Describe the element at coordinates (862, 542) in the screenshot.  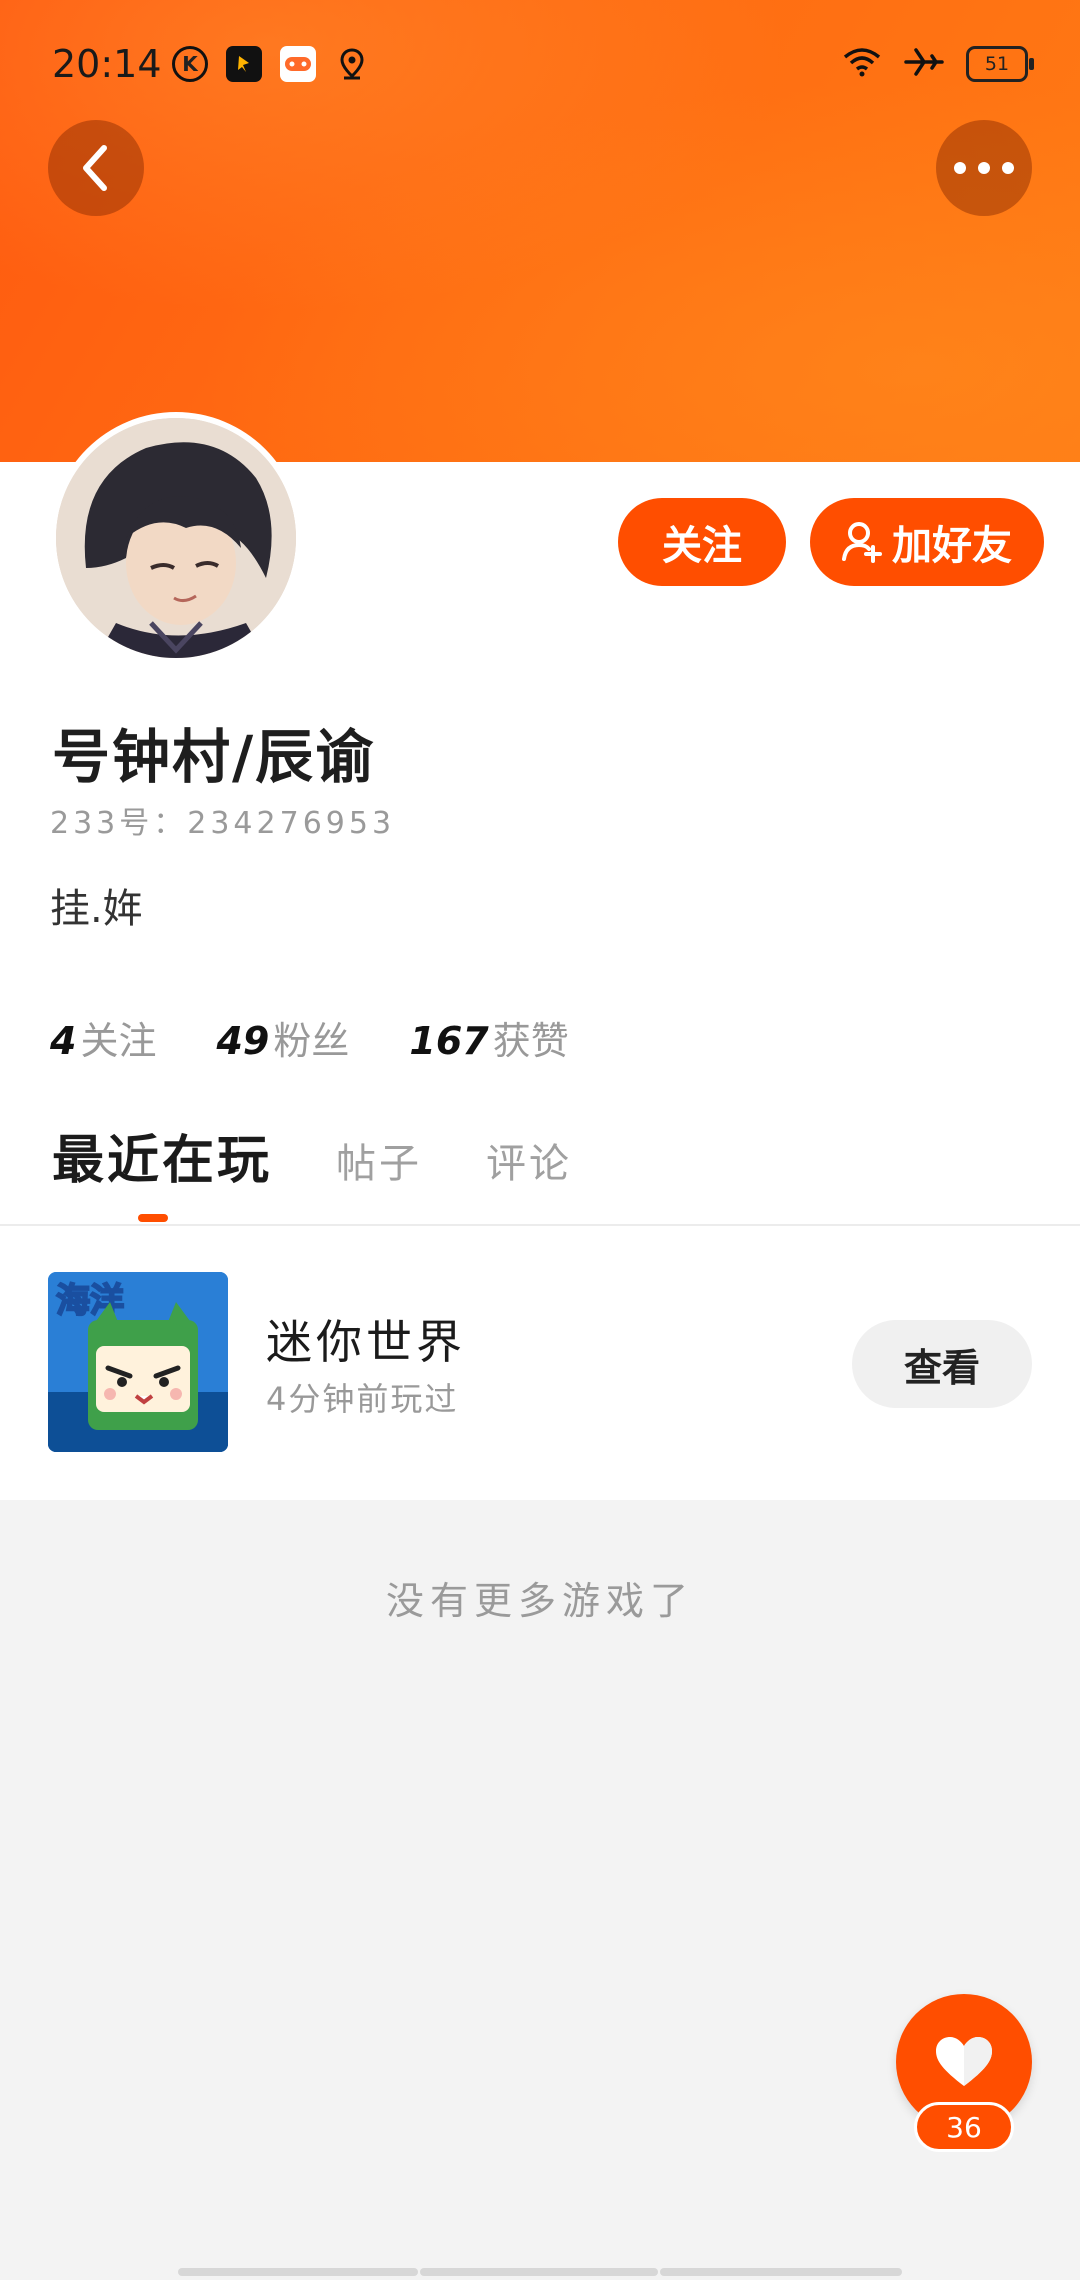
I see `add-user-icon` at that location.